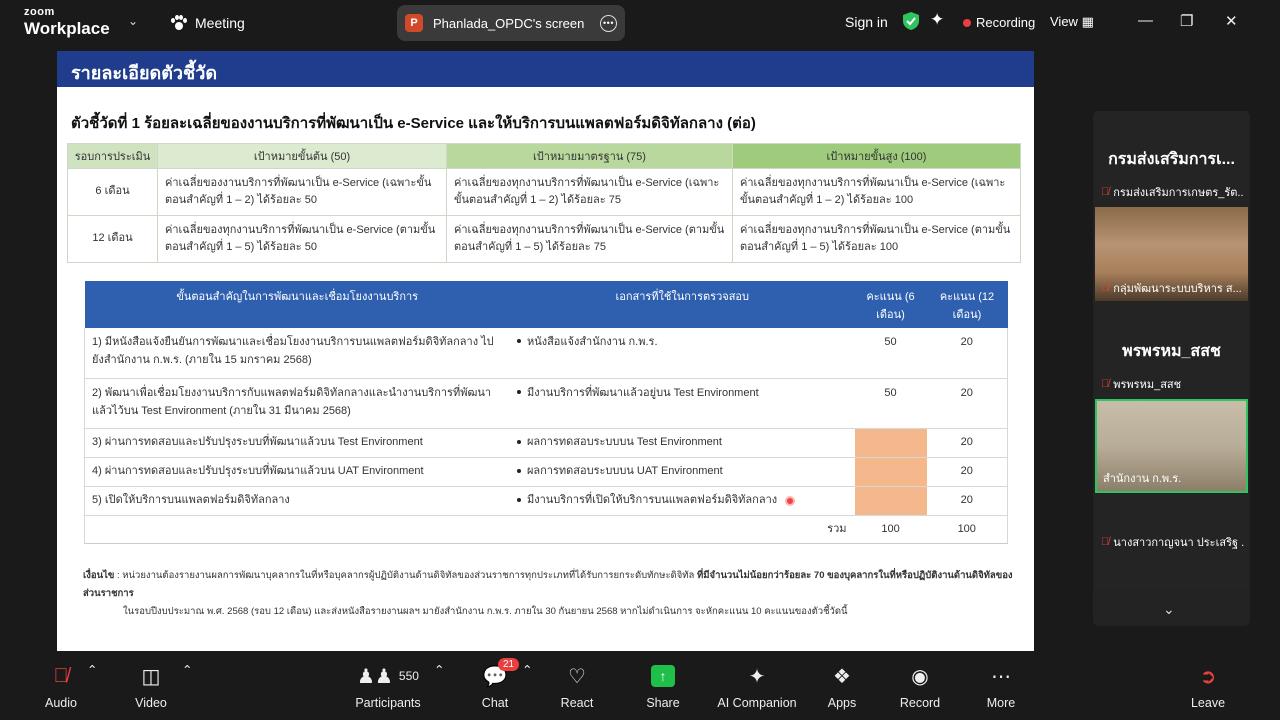  Describe the element at coordinates (1087, 21) in the screenshot. I see `grid-icon: ▦` at that location.